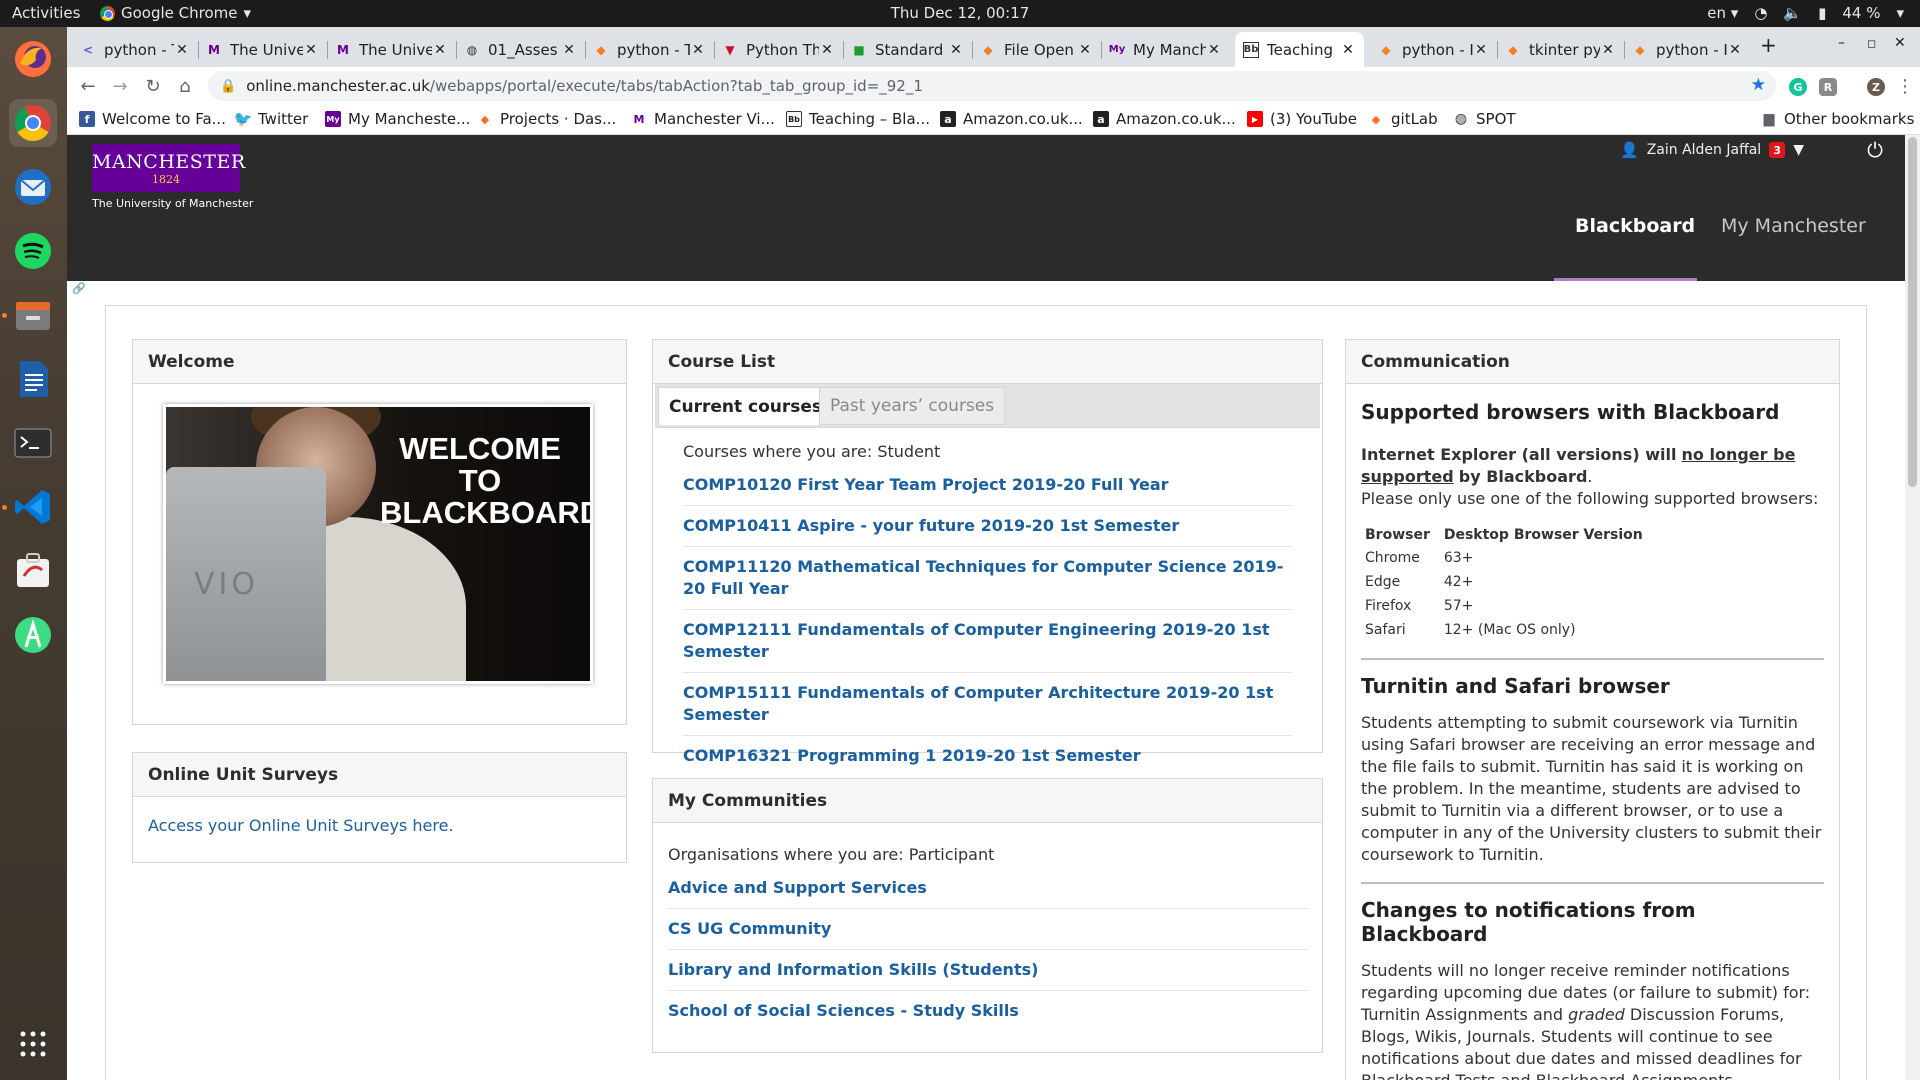 Image resolution: width=1920 pixels, height=1080 pixels. Describe the element at coordinates (843, 50) in the screenshot. I see `tab-separator` at that location.